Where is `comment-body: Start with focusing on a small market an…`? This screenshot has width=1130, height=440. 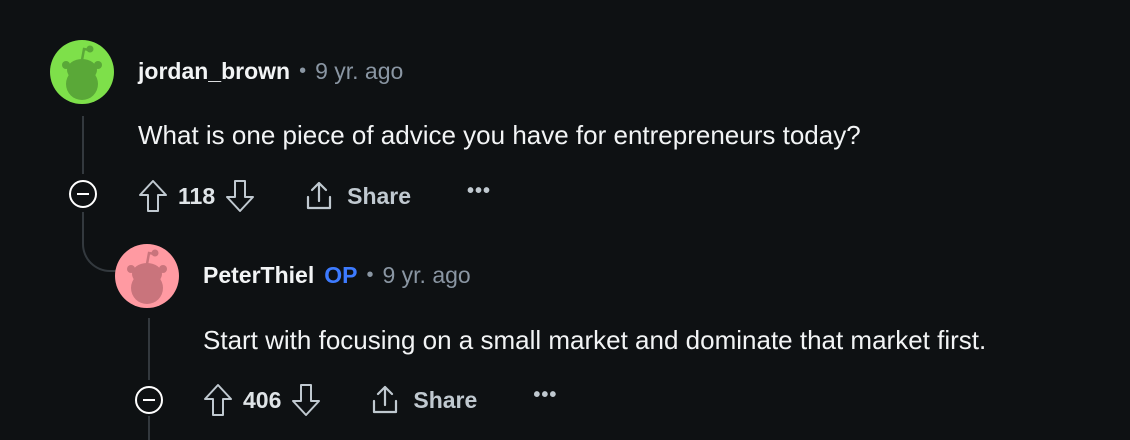 comment-body: Start with focusing on a small market an… is located at coordinates (595, 340).